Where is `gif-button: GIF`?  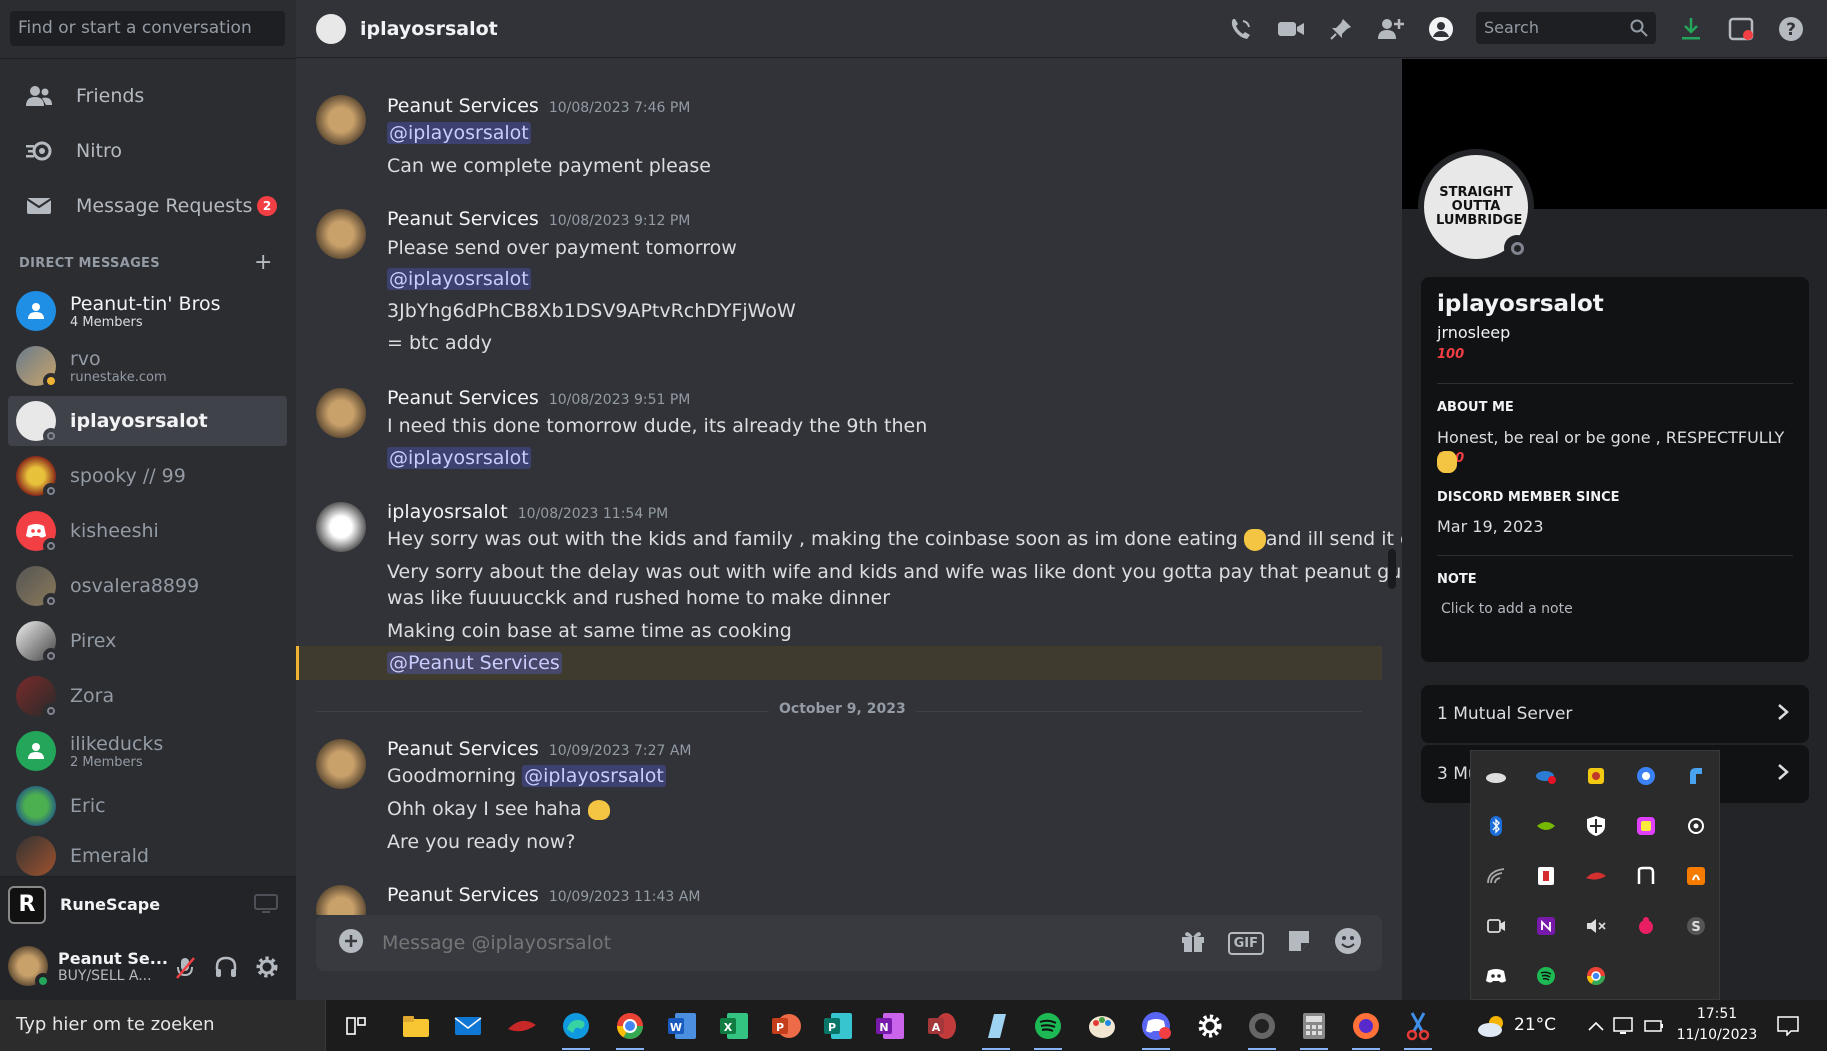 gif-button: GIF is located at coordinates (1245, 943).